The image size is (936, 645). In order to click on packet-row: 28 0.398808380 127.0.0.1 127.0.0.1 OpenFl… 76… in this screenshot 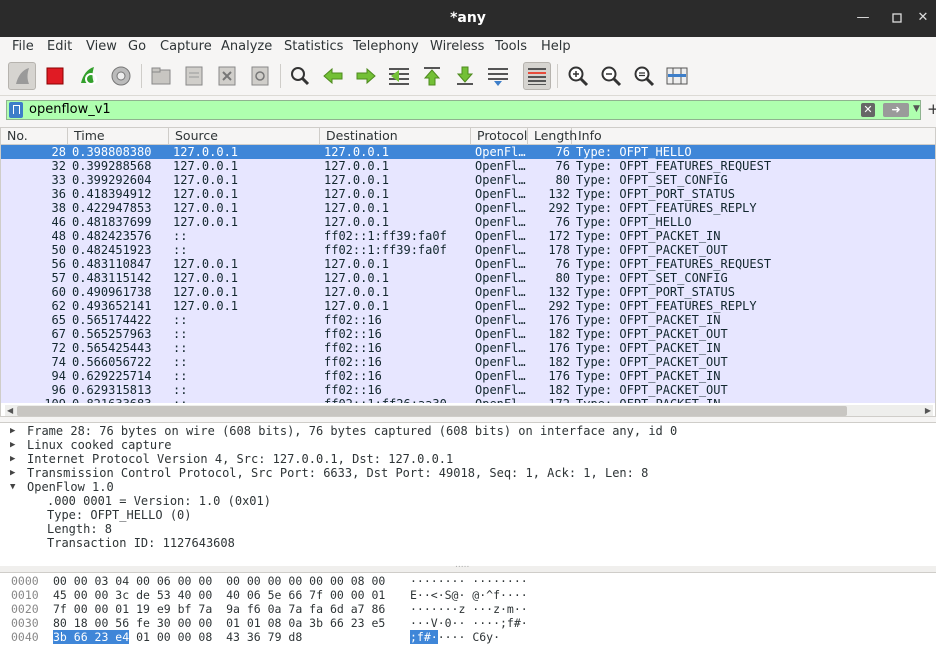, I will do `click(468, 152)`.